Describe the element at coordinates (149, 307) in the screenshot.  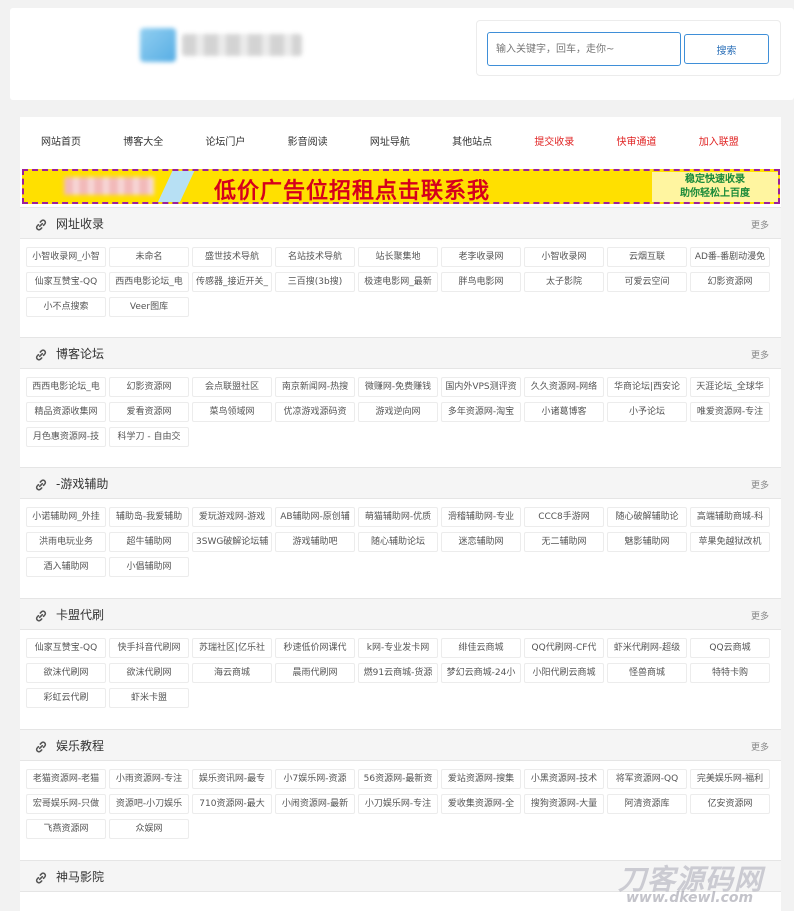
I see `site-link: Veer图库` at that location.